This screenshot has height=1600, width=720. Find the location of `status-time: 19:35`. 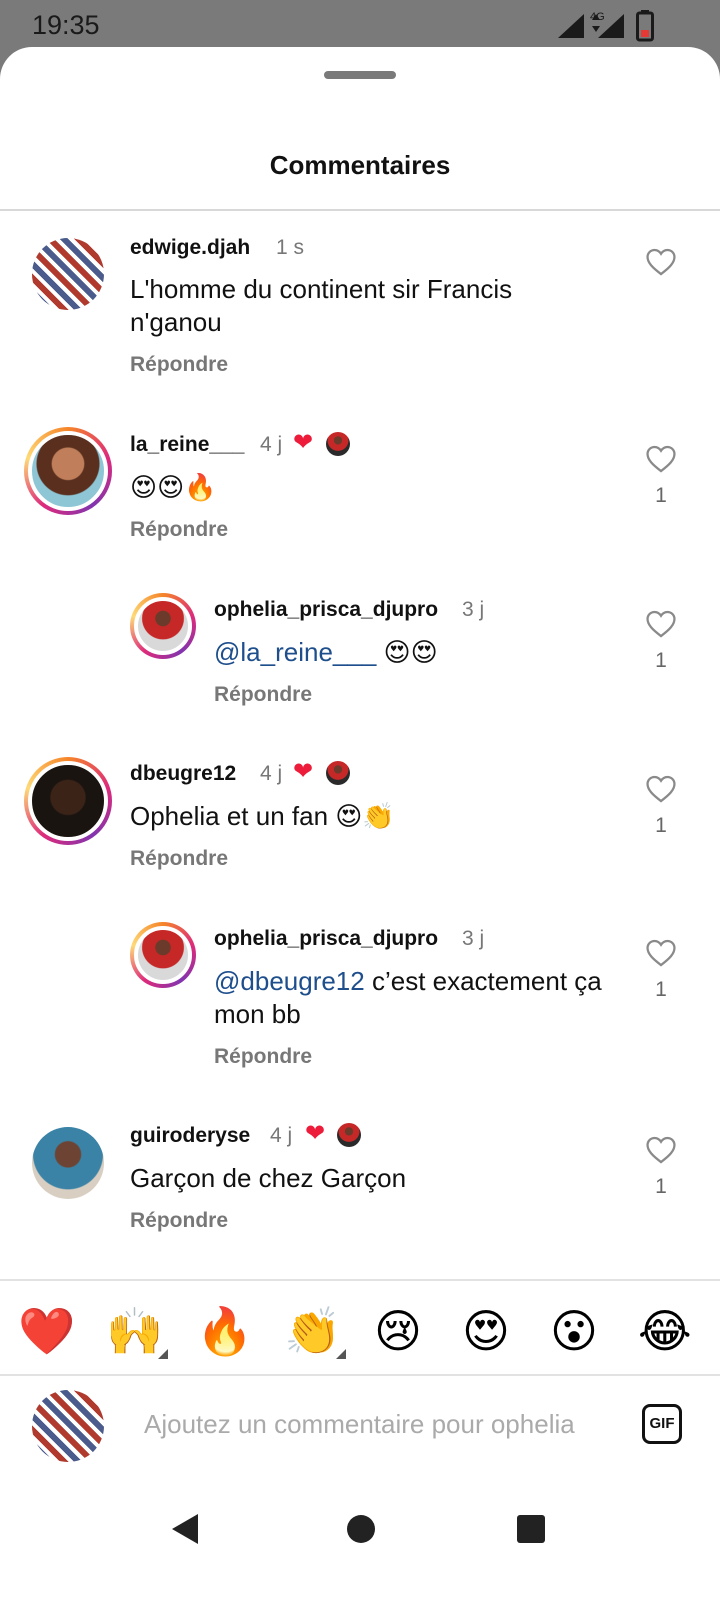

status-time: 19:35 is located at coordinates (66, 25).